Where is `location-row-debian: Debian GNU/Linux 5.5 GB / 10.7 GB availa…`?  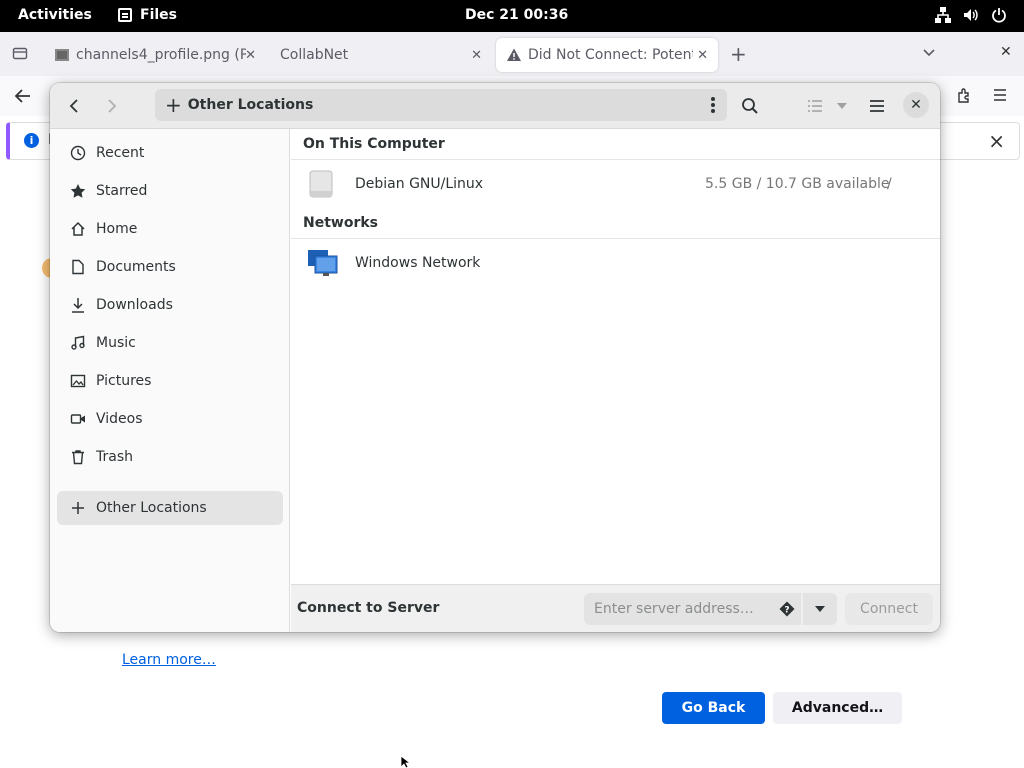 location-row-debian: Debian GNU/Linux 5.5 GB / 10.7 GB availa… is located at coordinates (615, 184).